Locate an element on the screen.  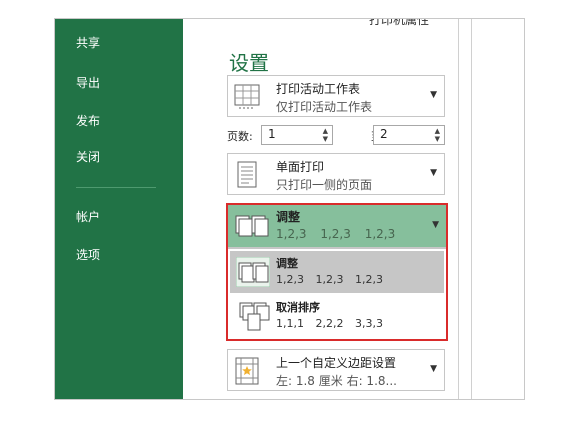
sheet-icon is located at coordinates (247, 96).